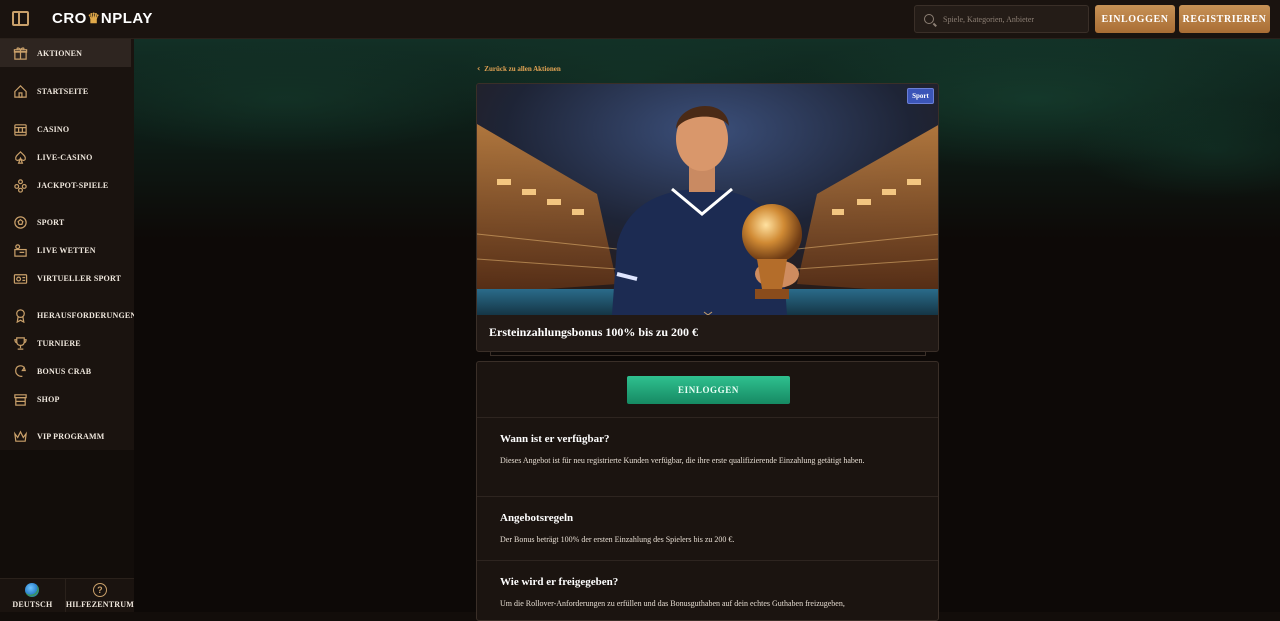 Image resolution: width=1280 pixels, height=621 pixels. I want to click on language-button: DEUTSCH, so click(33, 595).